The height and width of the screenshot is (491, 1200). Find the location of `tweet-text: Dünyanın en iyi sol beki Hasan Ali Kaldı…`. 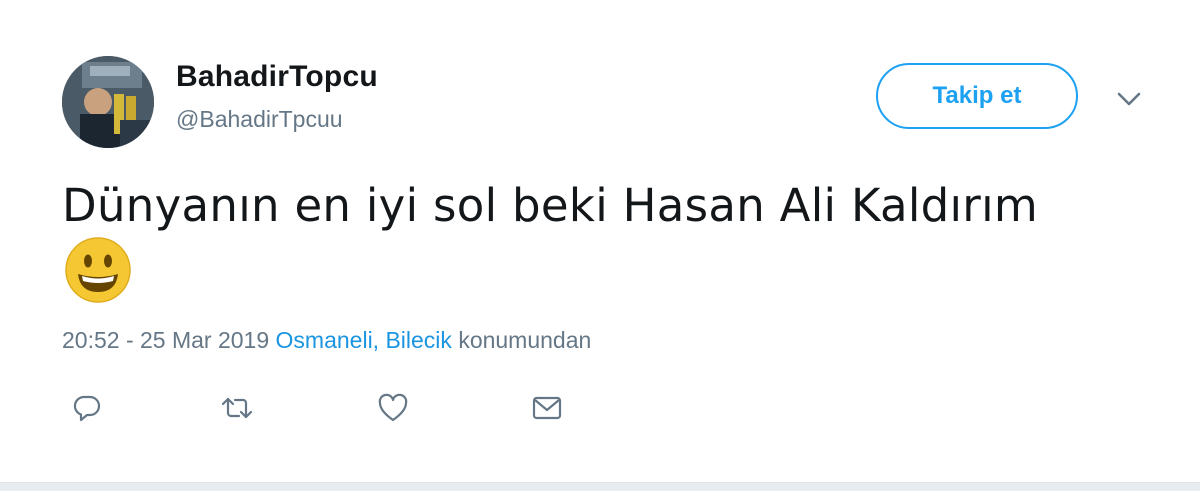

tweet-text: Dünyanın en iyi sol beki Hasan Ali Kaldı… is located at coordinates (550, 205).